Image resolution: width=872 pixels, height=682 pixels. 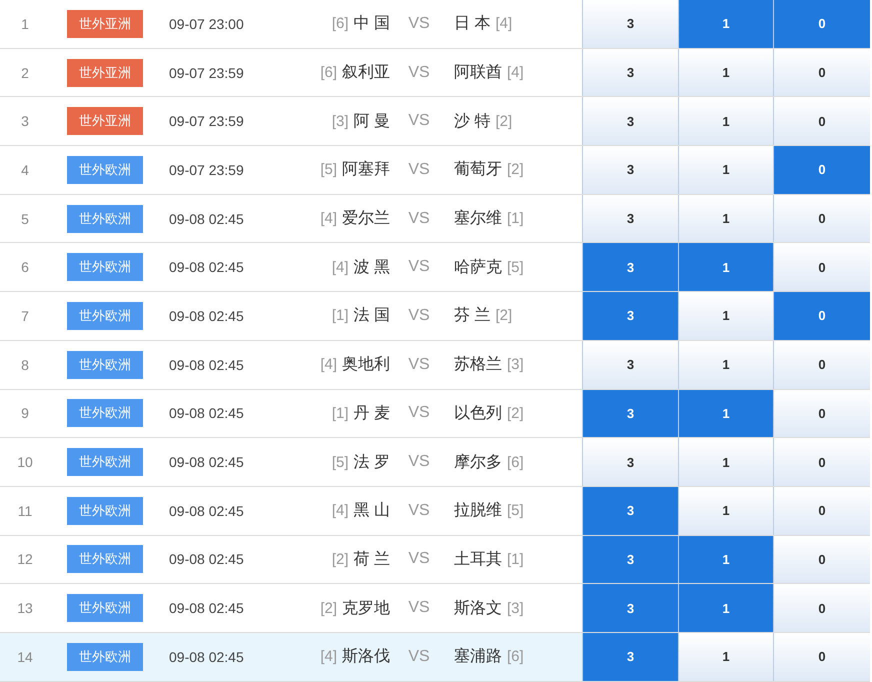 What do you see at coordinates (206, 24) in the screenshot?
I see `match-time: 09-07 23:00` at bounding box center [206, 24].